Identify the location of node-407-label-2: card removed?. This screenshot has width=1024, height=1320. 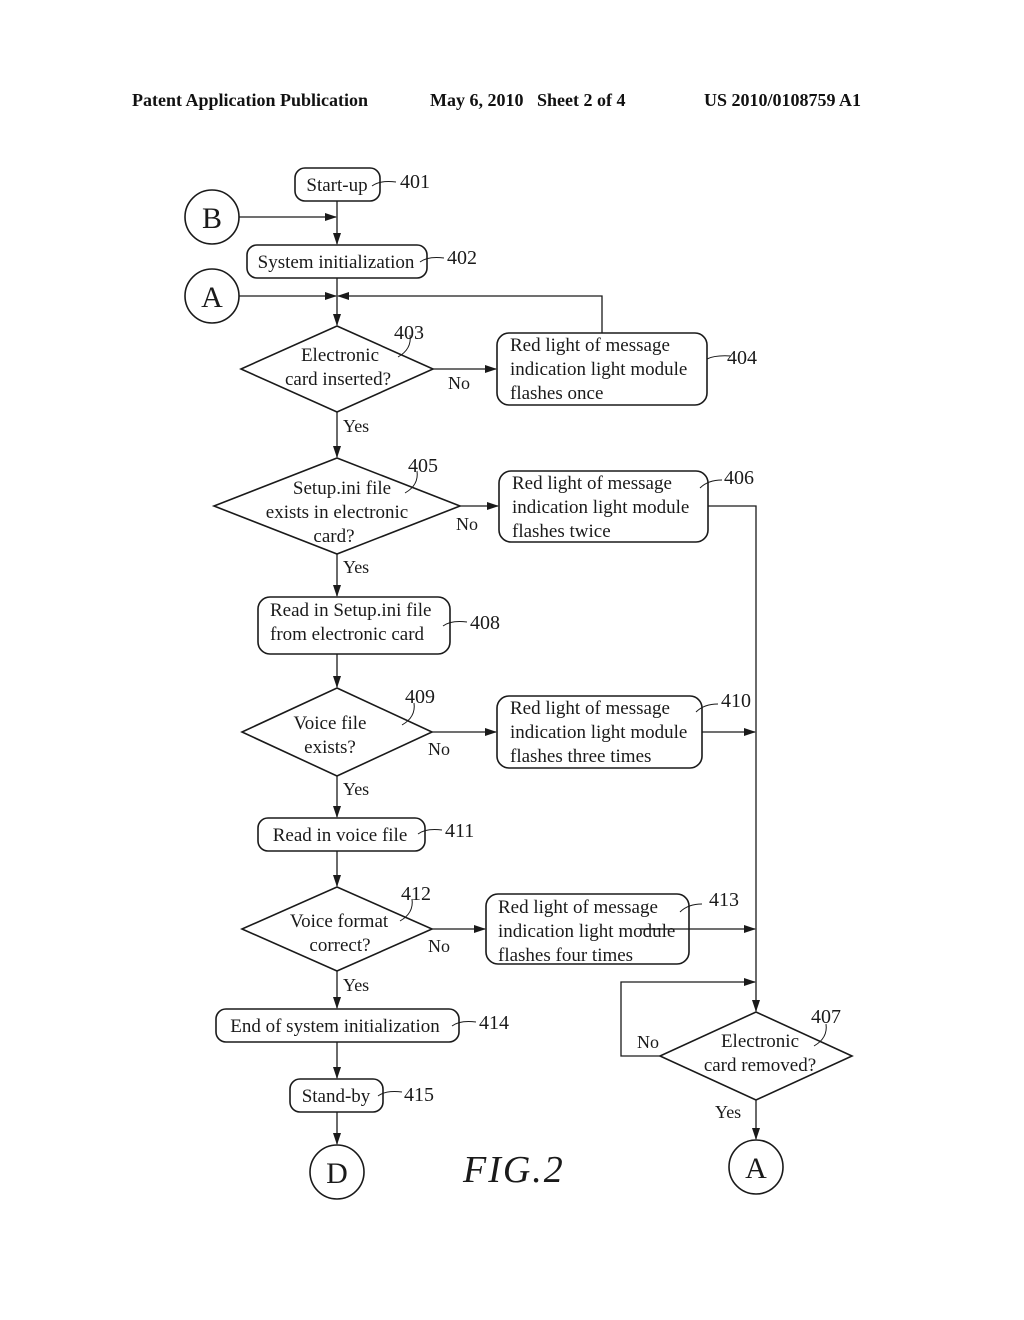
(760, 1065).